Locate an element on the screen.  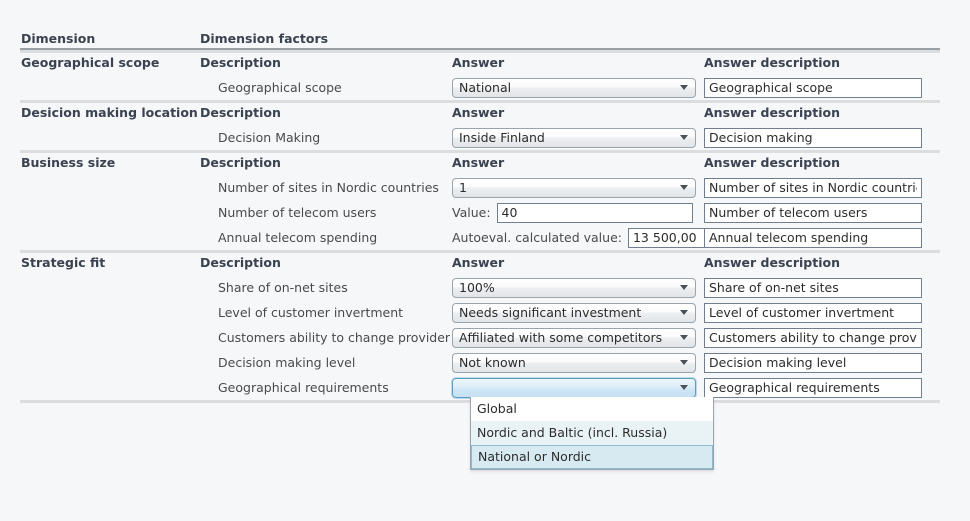
answer-select: Affiliated with some competitors is located at coordinates (574, 337).